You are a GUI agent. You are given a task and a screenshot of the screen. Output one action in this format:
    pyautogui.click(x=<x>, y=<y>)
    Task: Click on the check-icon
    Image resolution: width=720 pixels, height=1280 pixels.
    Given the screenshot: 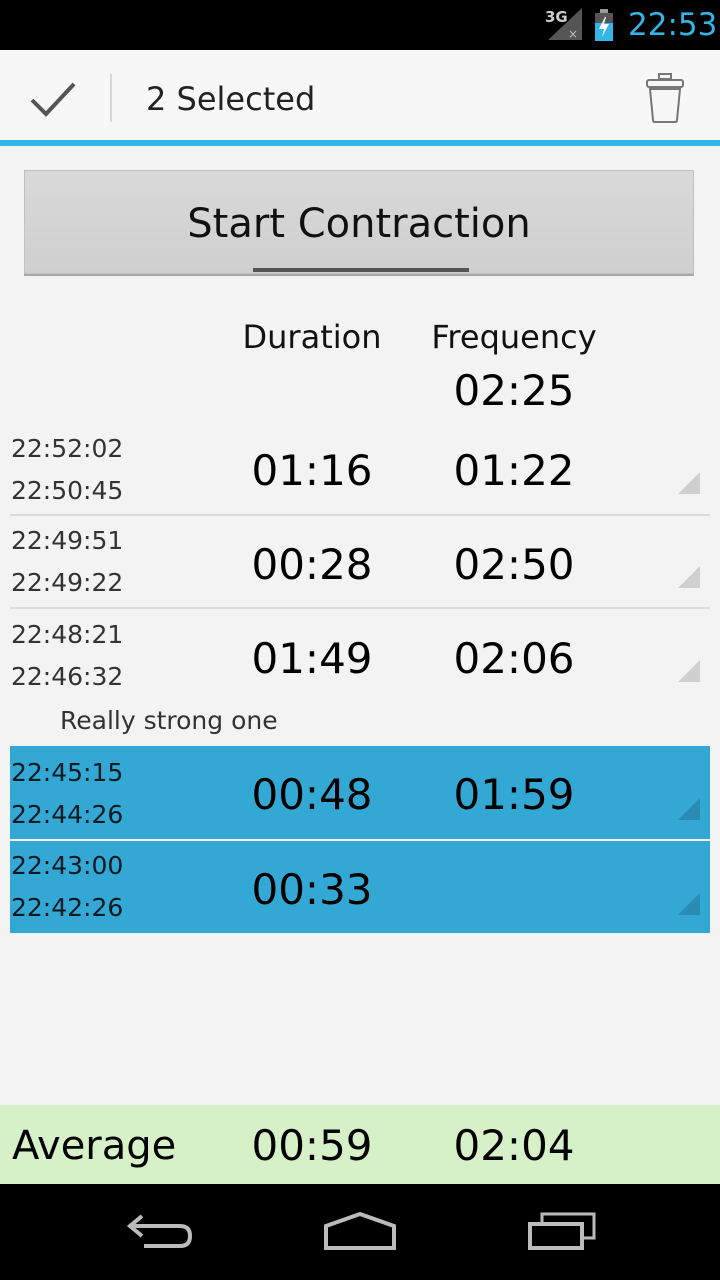 What is the action you would take?
    pyautogui.click(x=53, y=100)
    